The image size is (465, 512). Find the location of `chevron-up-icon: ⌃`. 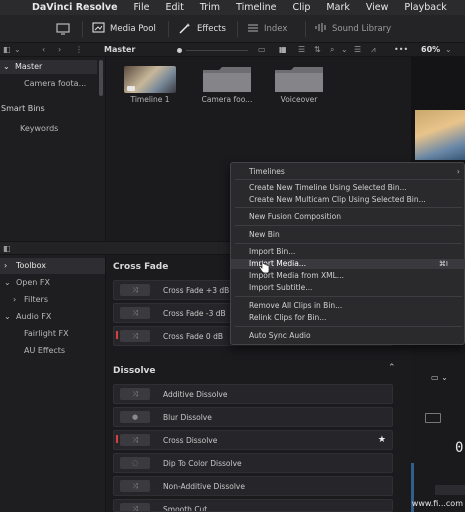

chevron-up-icon: ⌃ is located at coordinates (392, 368).